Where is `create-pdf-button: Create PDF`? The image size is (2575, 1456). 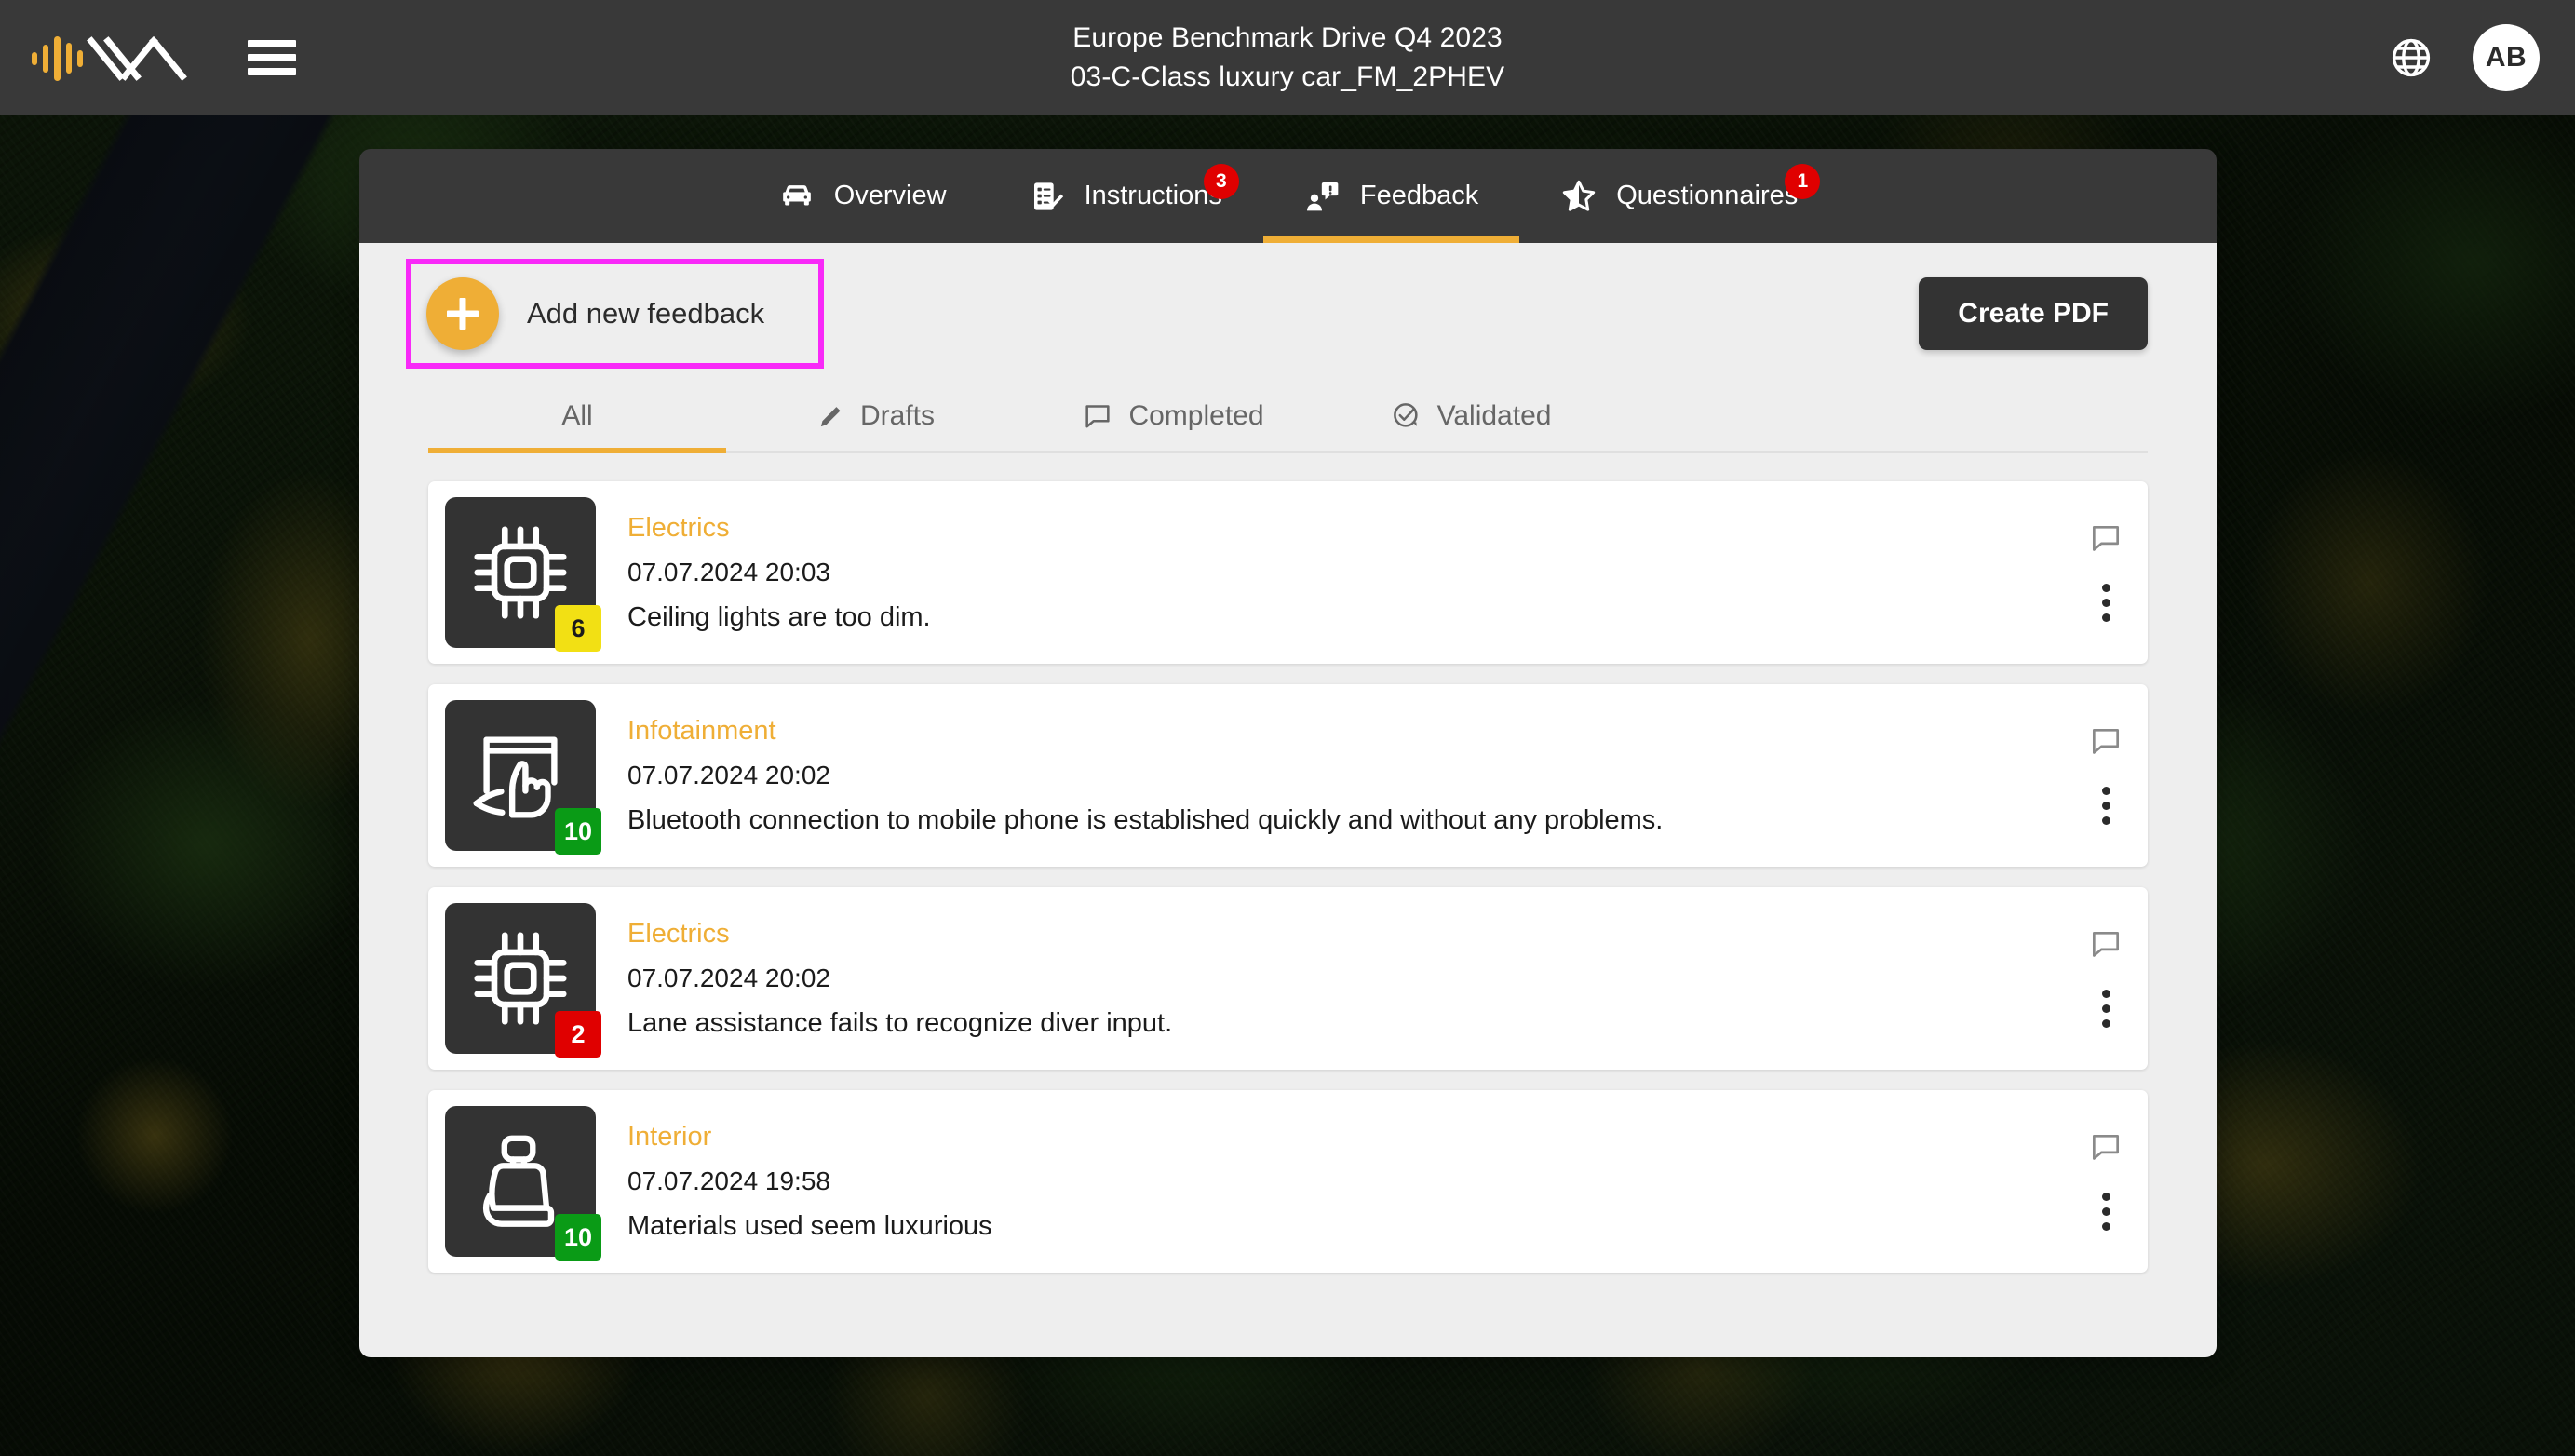
create-pdf-button: Create PDF is located at coordinates (2034, 313).